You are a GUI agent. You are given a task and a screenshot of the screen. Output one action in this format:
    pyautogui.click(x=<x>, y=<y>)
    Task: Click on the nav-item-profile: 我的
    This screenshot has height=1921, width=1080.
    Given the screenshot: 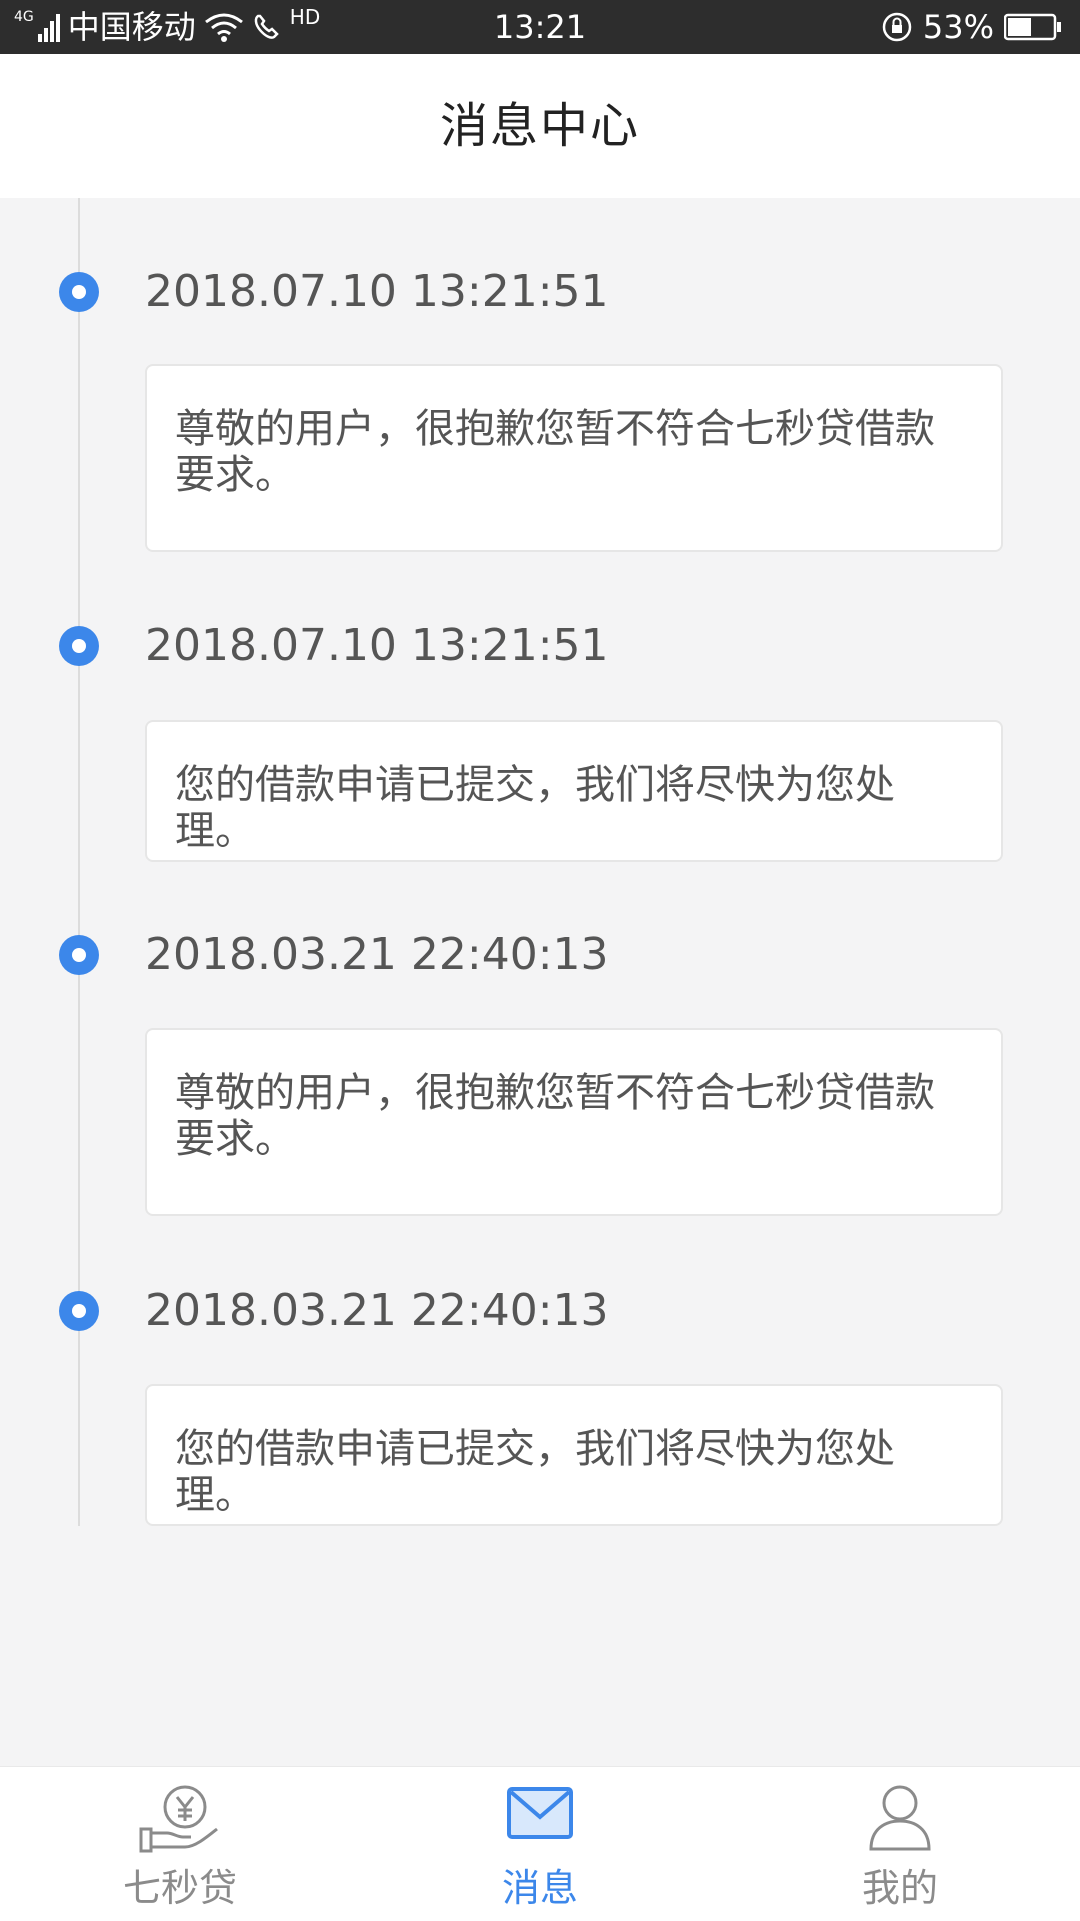 What is the action you would take?
    pyautogui.click(x=900, y=1844)
    